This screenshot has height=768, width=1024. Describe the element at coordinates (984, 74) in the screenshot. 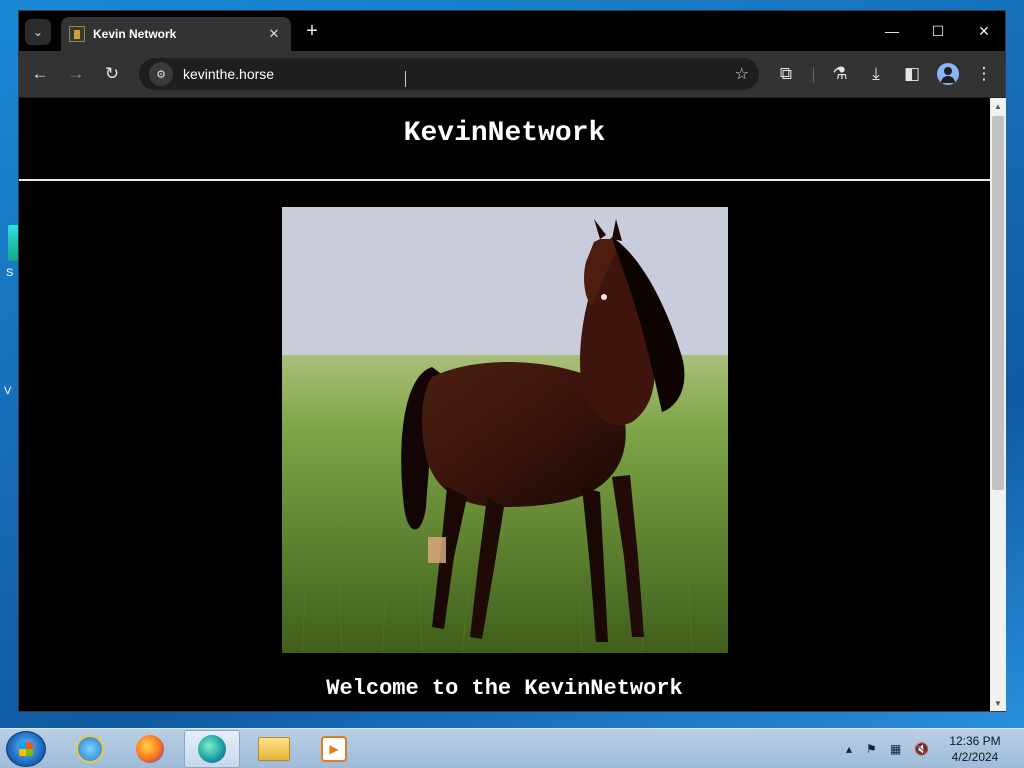

I see `menu-icon: ⋮` at that location.